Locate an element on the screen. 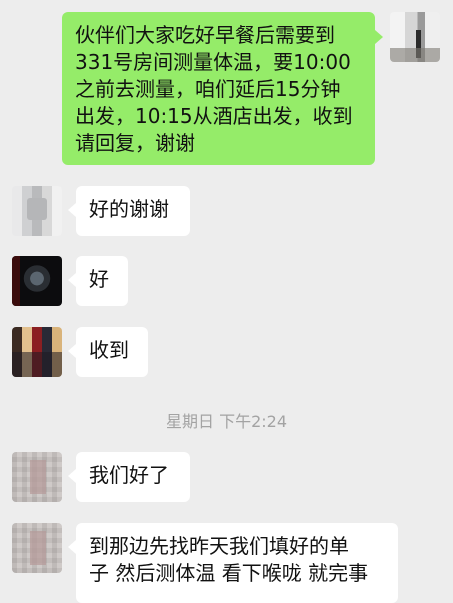  message-bubble-incoming: 到那边先找昨天我们填好的单 子 然后测体温 看下喉咙 就完事 is located at coordinates (237, 563).